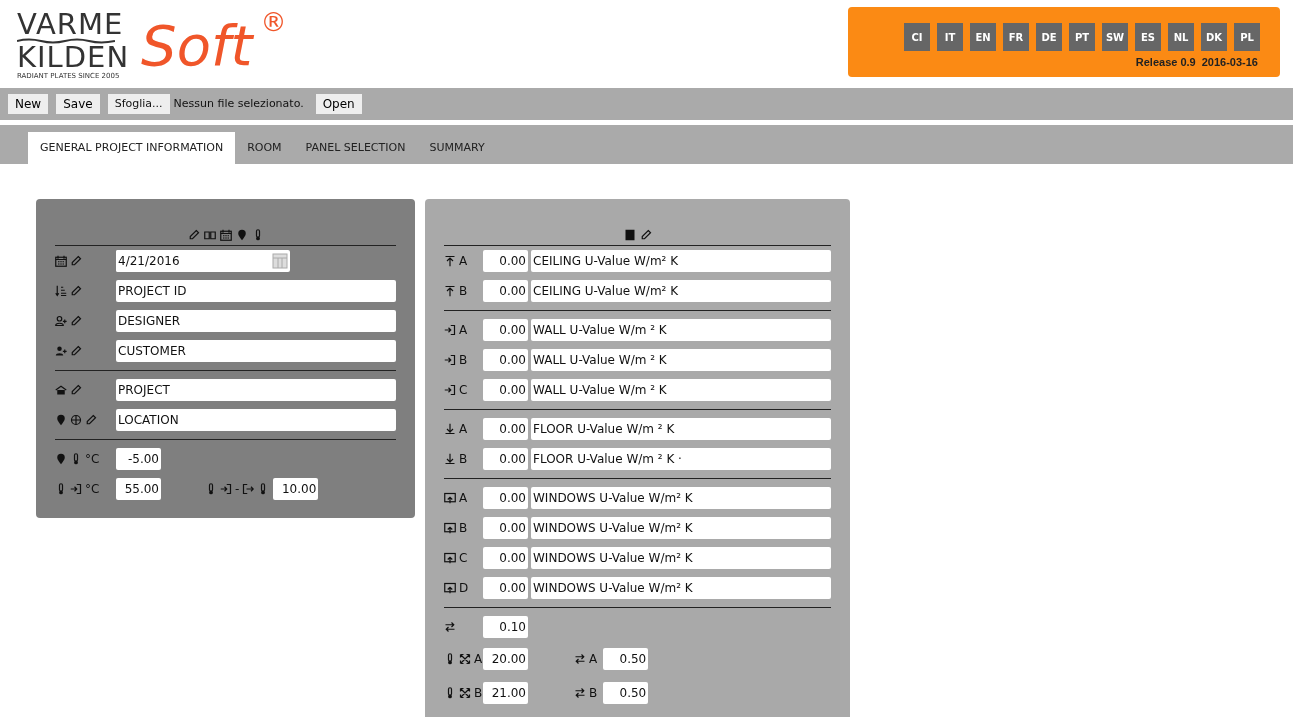 The image size is (1293, 717). What do you see at coordinates (338, 104) in the screenshot?
I see `open-button: Open` at bounding box center [338, 104].